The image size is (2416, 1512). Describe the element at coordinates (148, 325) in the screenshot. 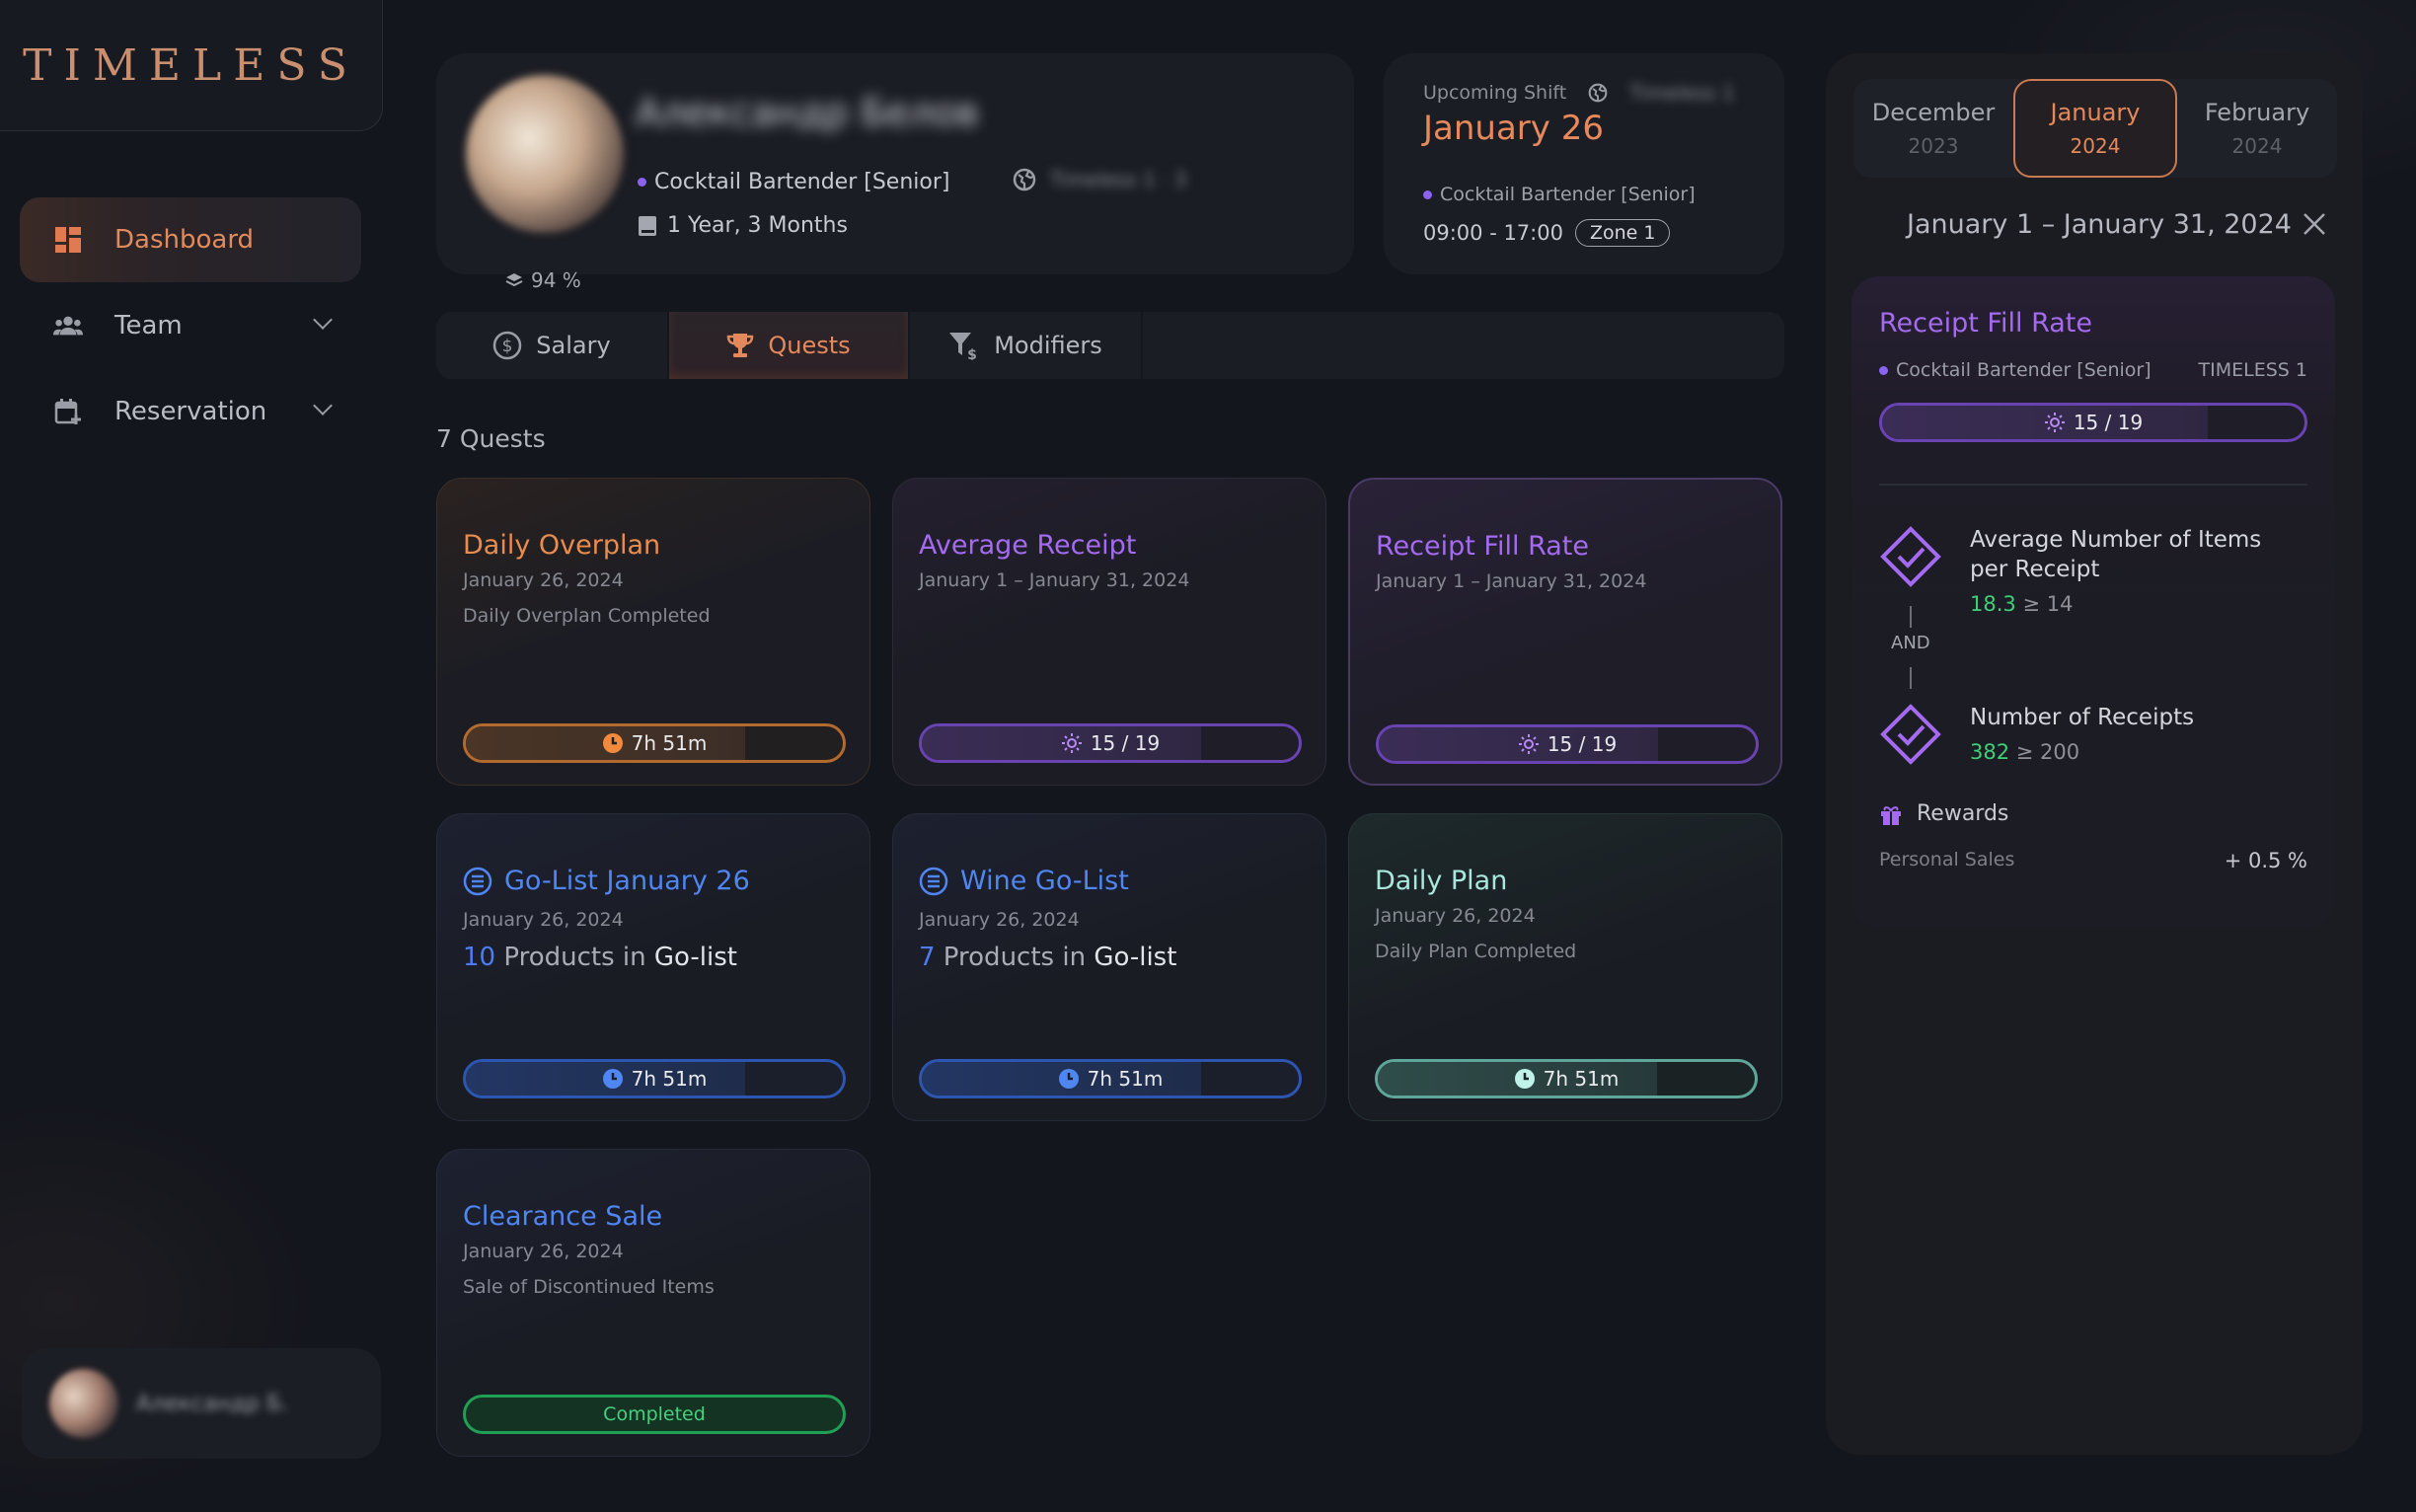

I see `sidebar-item-label: Team` at that location.